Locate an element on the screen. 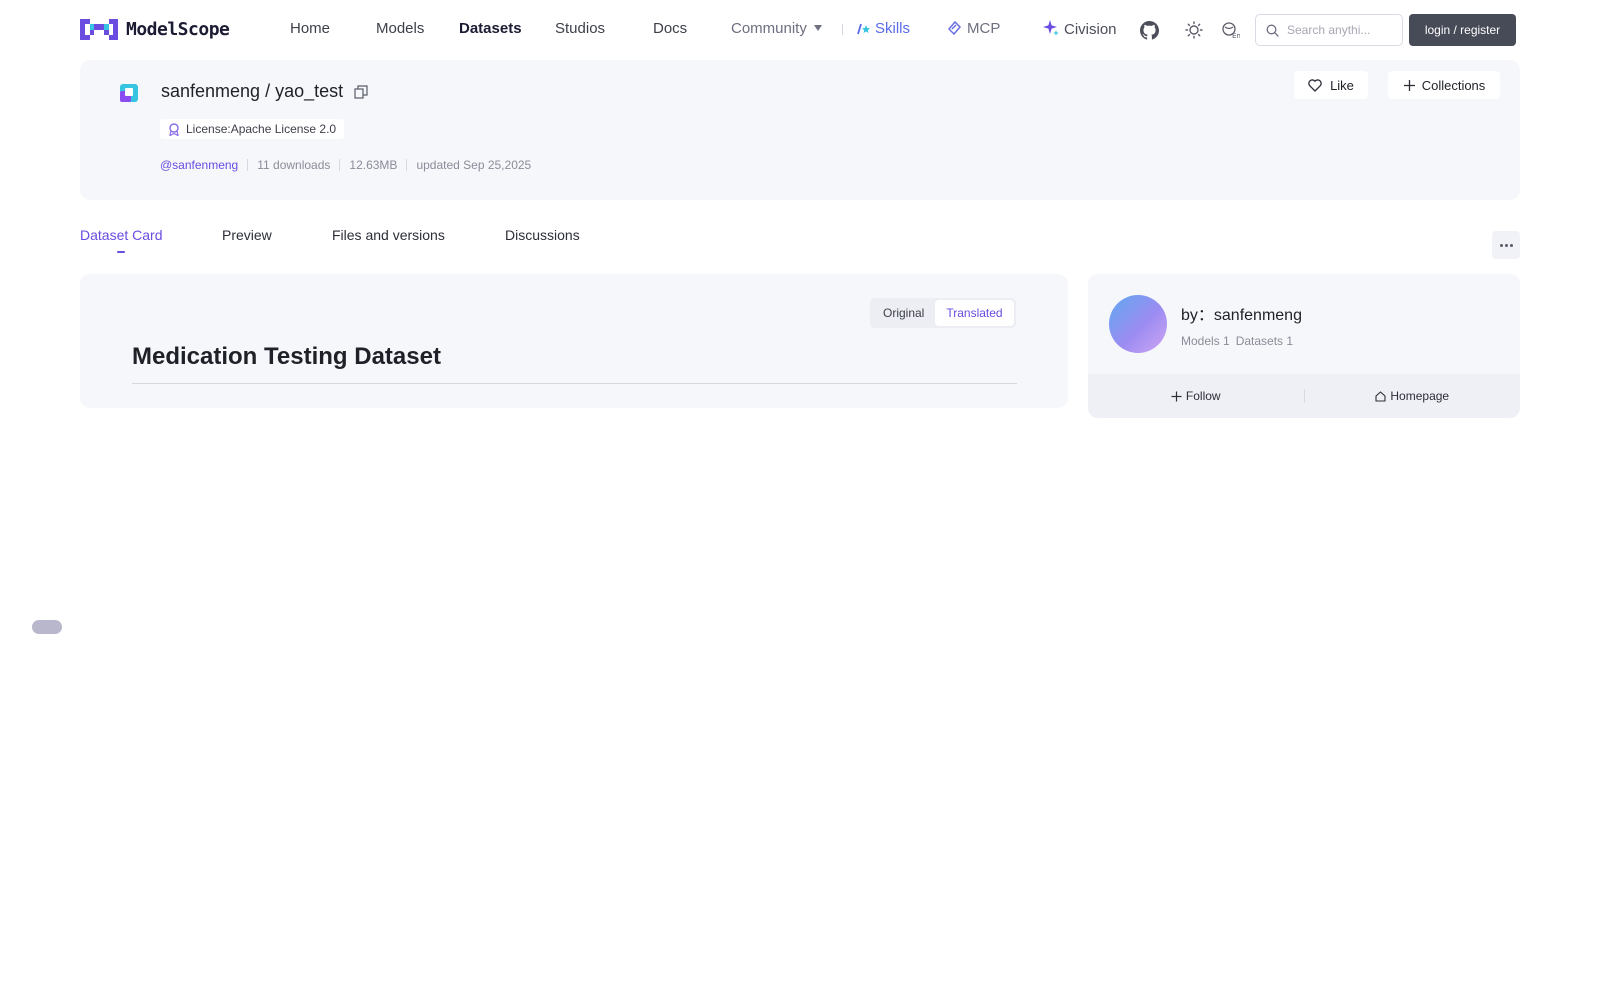 The image size is (1600, 1000). license-label: License:Apache License 2.0 is located at coordinates (261, 129).